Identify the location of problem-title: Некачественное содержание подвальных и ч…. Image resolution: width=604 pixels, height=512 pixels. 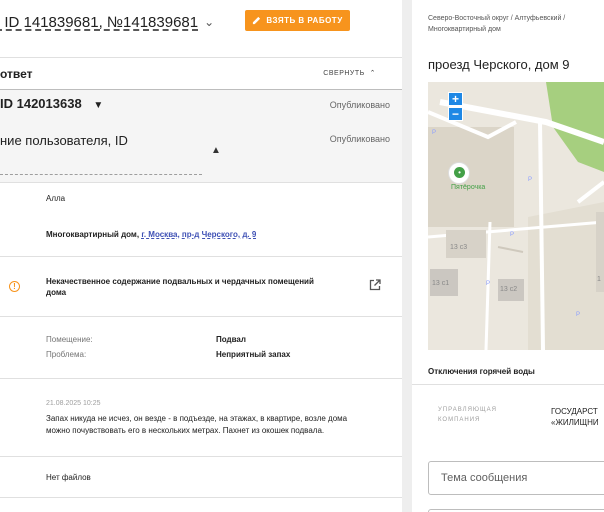
(180, 287).